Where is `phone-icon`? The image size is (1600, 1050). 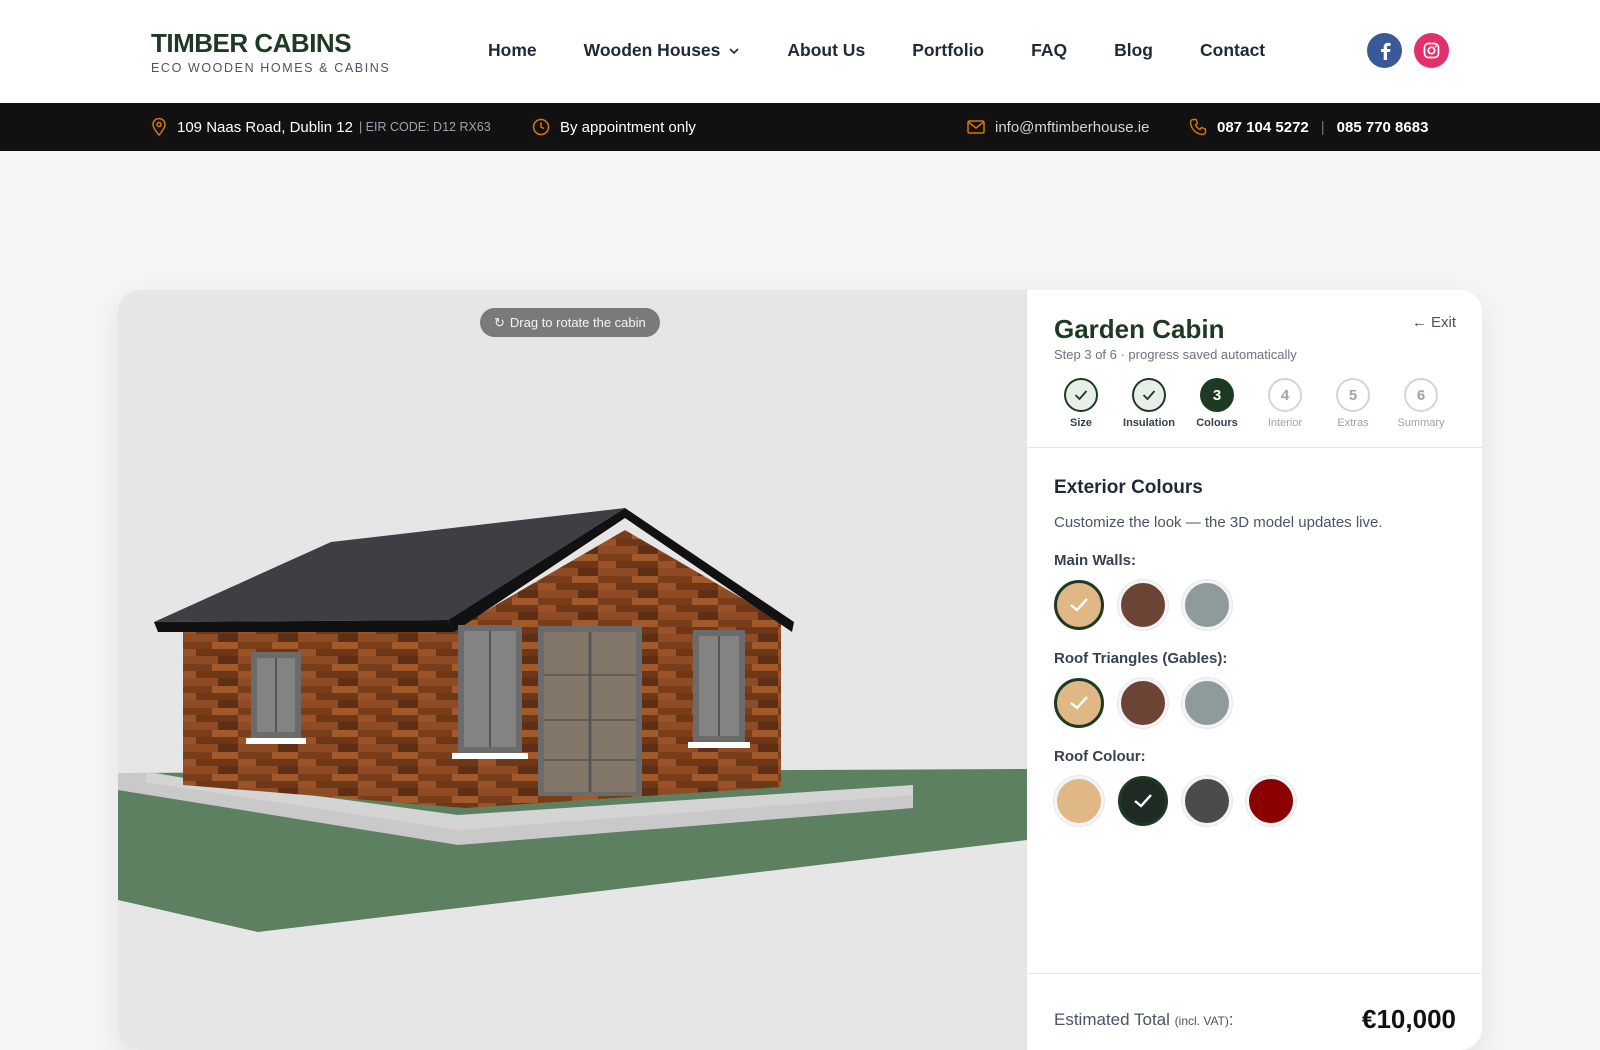
phone-icon is located at coordinates (1198, 127).